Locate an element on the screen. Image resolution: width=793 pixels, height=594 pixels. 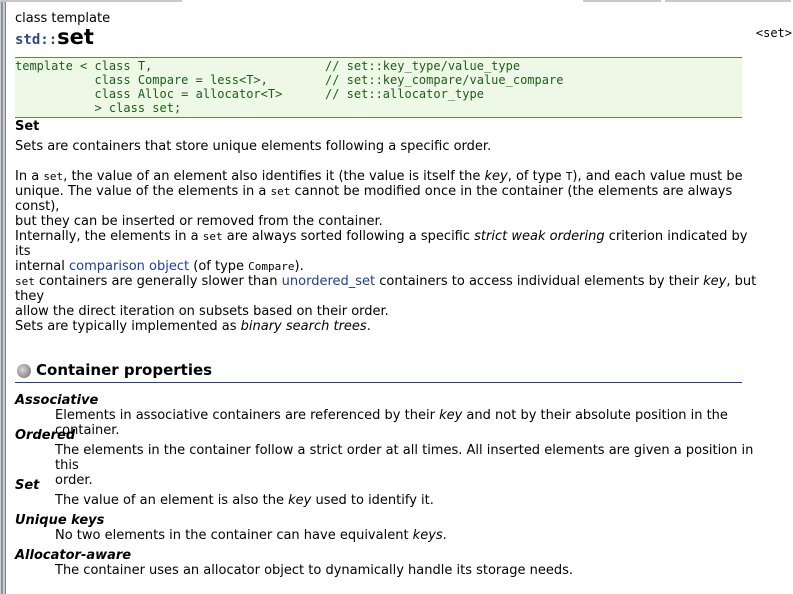
page-title: std::set is located at coordinates (54, 37).